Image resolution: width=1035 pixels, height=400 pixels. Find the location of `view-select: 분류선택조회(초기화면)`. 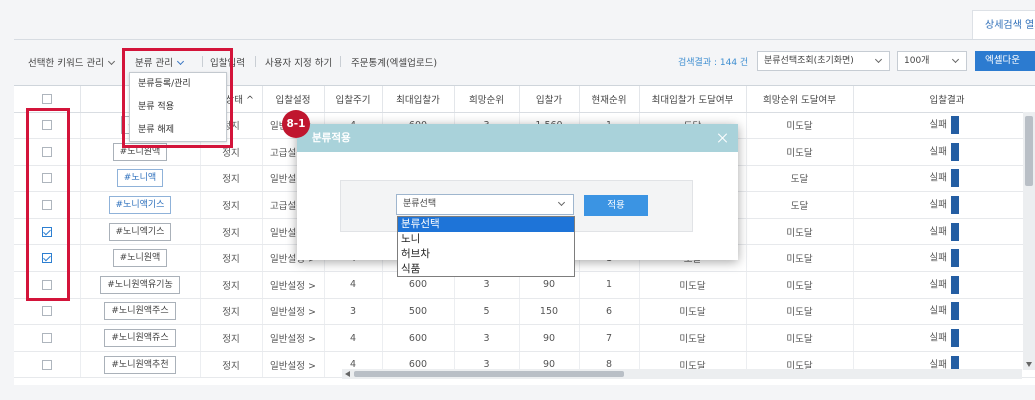

view-select: 분류선택조회(초기화면) is located at coordinates (823, 61).